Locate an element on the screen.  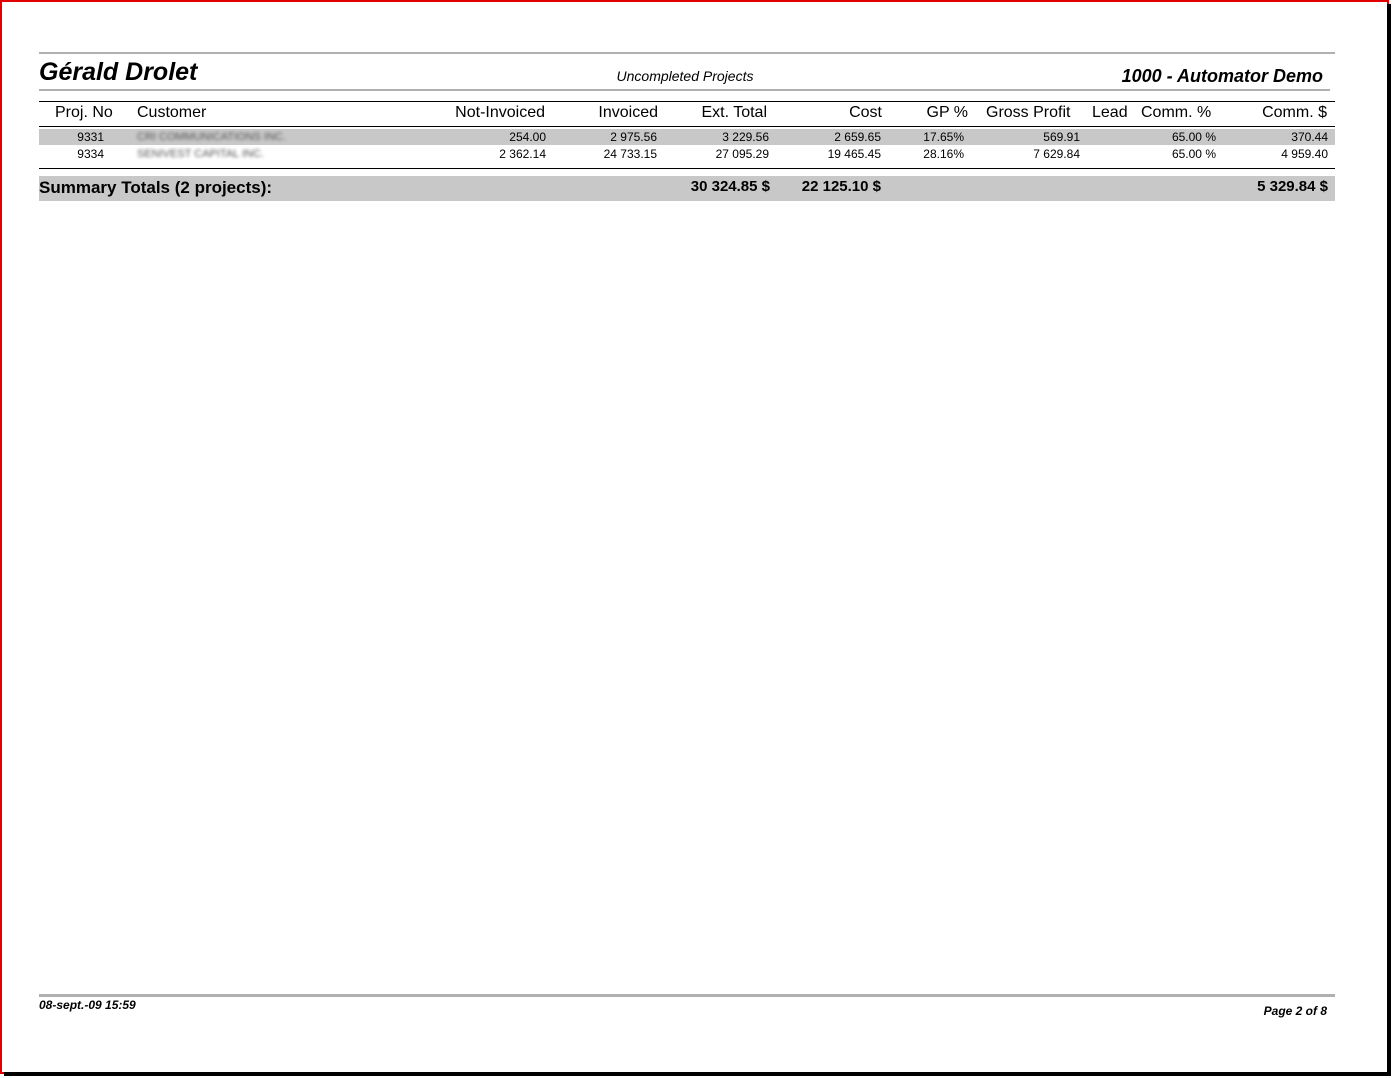
salesperson-name: Gérald Drolet is located at coordinates (118, 72).